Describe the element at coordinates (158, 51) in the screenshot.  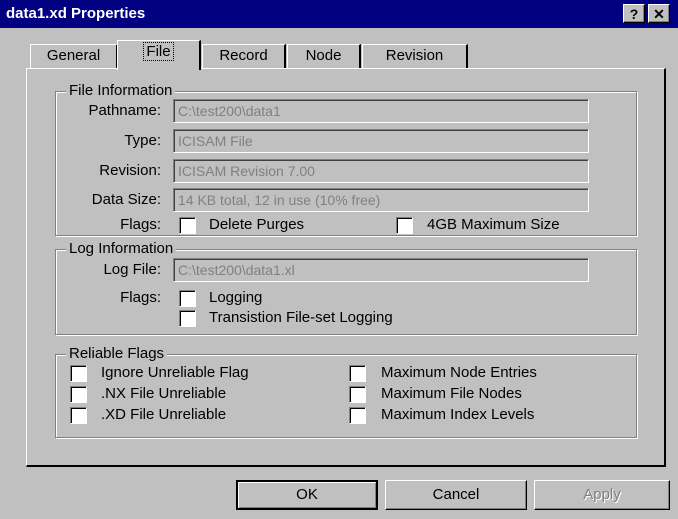
I see `tab-file-label: File` at that location.